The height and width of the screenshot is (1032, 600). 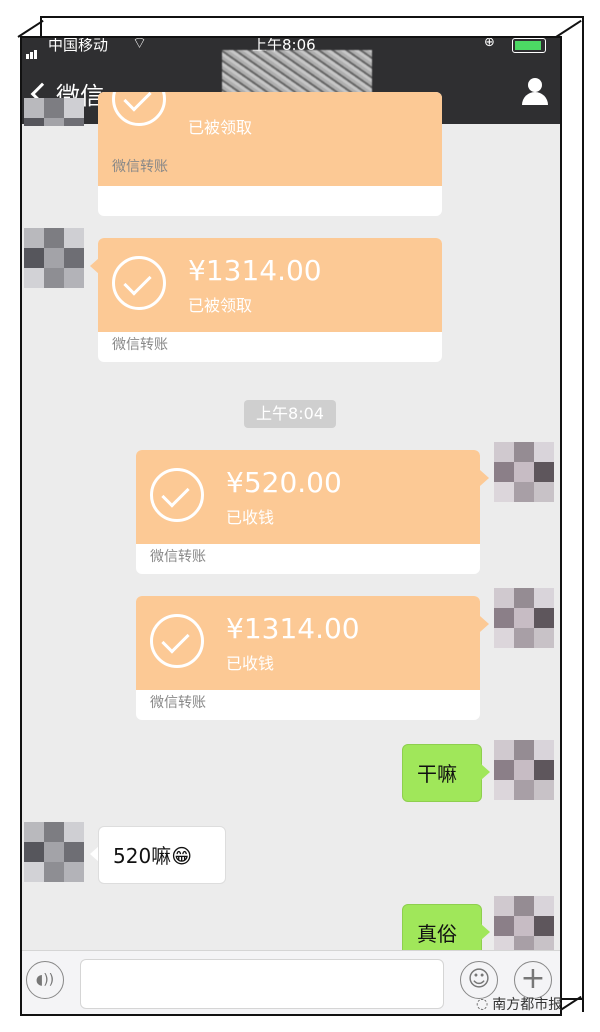 I want to click on wifi-icon: ⌔, so click(x=140, y=44).